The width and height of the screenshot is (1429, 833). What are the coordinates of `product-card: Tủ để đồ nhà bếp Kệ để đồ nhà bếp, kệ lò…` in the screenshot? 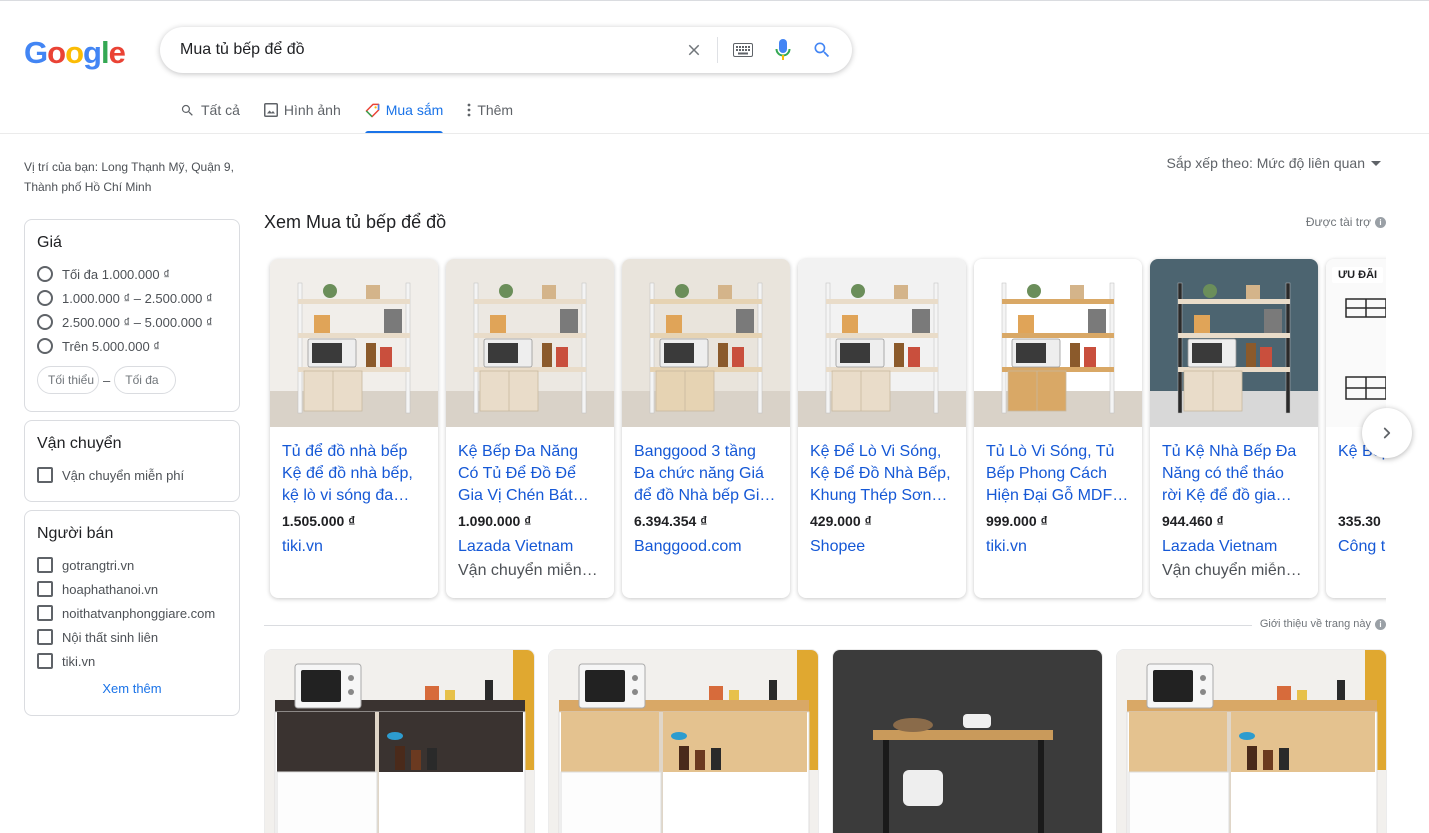 It's located at (354, 428).